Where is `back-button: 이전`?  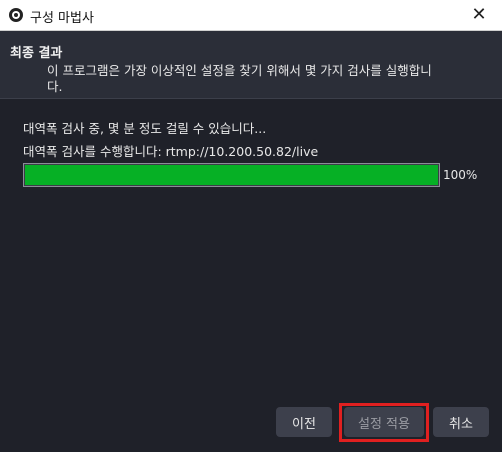 back-button: 이전 is located at coordinates (304, 422).